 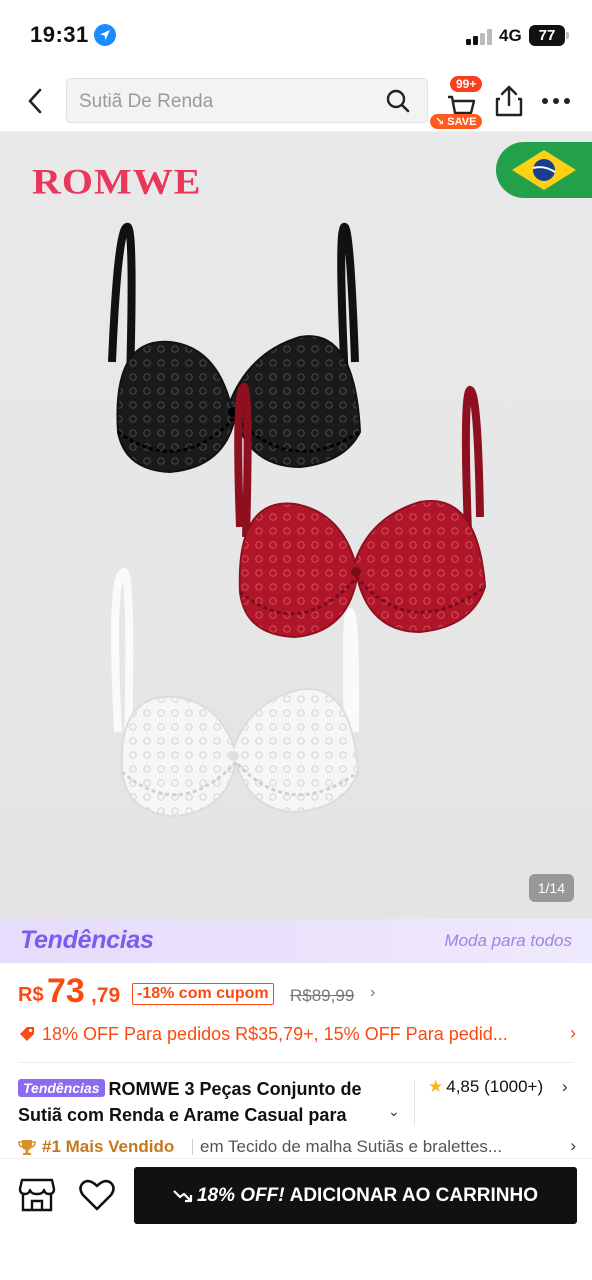 I want to click on coupon-badge: -18% com cupom, so click(x=203, y=994).